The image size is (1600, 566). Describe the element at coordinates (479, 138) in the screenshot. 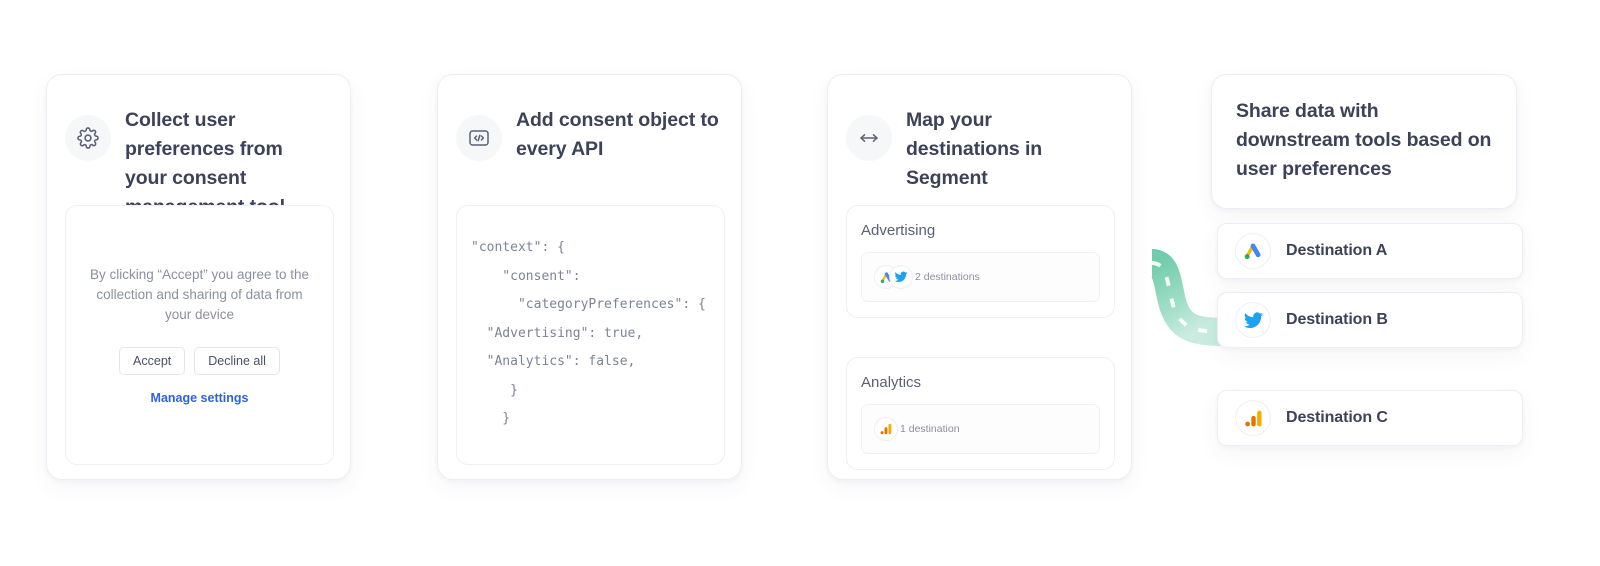

I see `code-icon` at that location.